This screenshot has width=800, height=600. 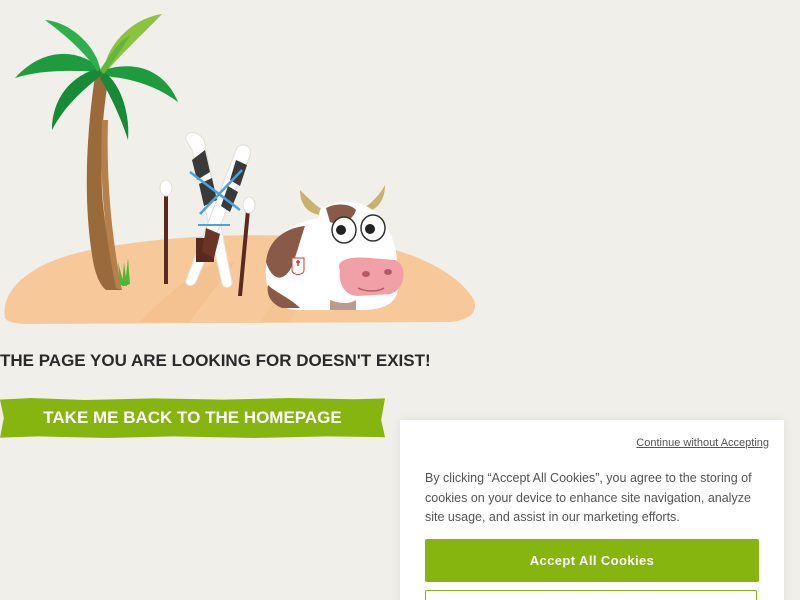 I want to click on accept-all-cookies-button: Accept All Cookies, so click(x=592, y=560).